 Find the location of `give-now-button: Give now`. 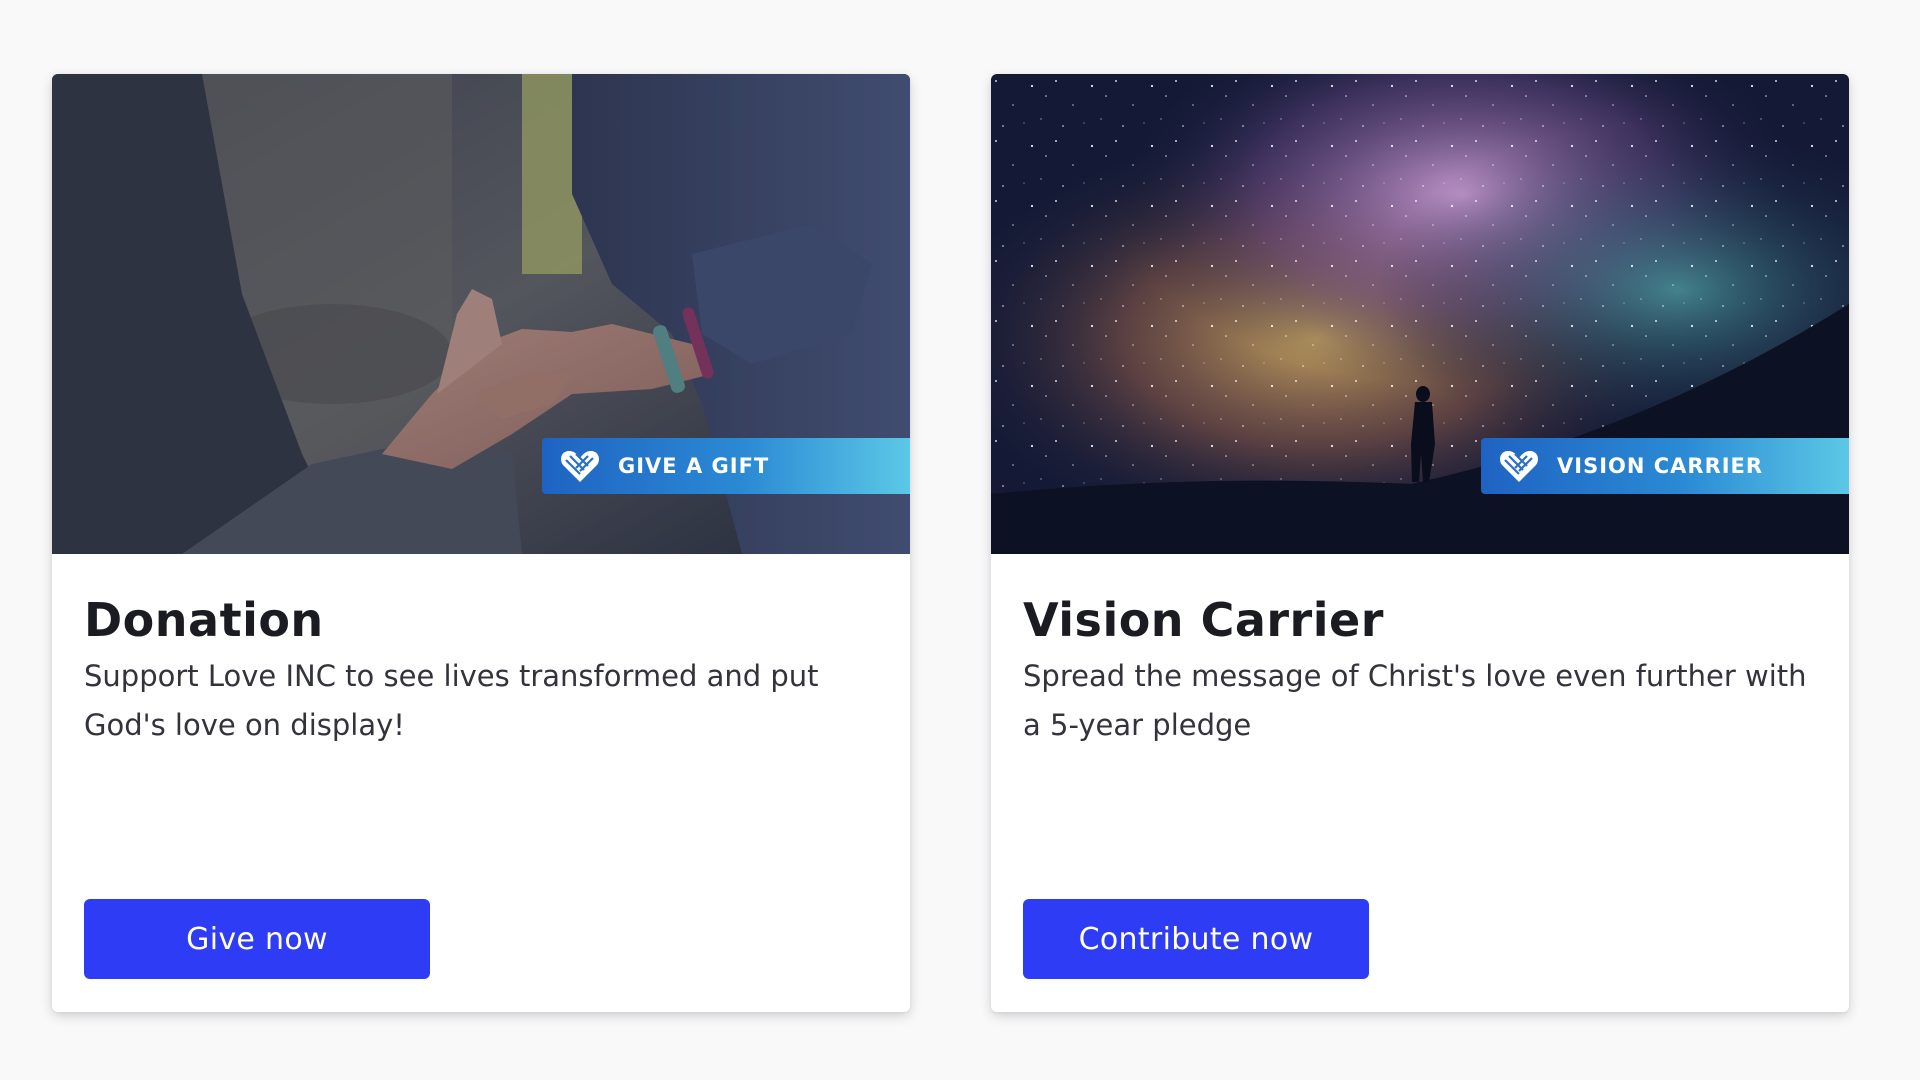

give-now-button: Give now is located at coordinates (257, 939).